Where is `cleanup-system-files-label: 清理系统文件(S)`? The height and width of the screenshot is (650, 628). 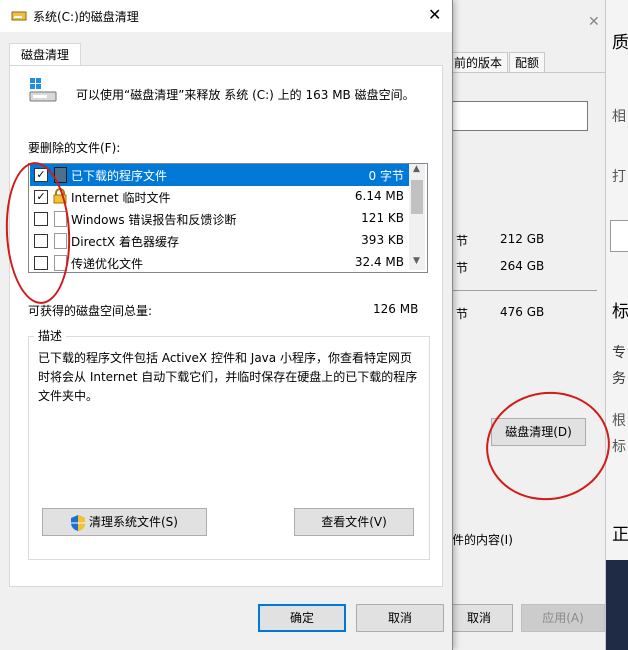 cleanup-system-files-label: 清理系统文件(S) is located at coordinates (133, 522).